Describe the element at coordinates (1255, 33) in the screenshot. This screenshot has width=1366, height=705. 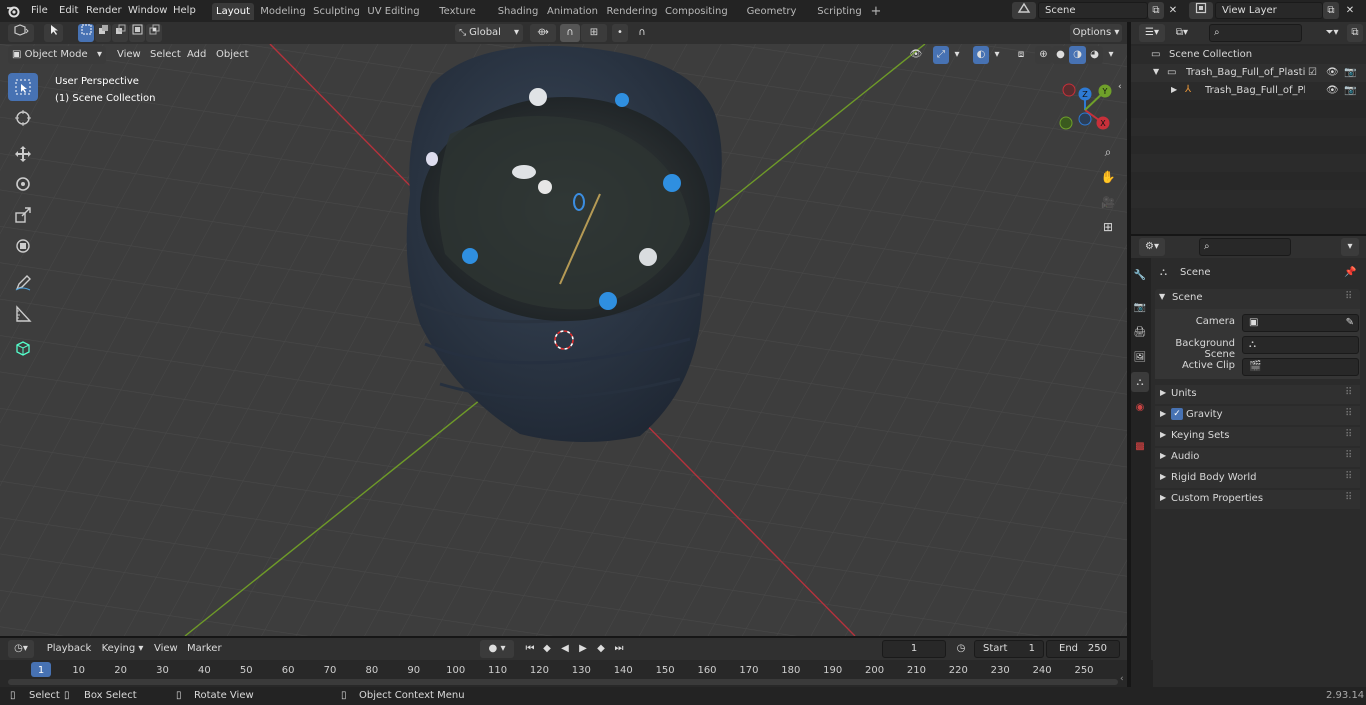
I see `outliner-search-input: ⌕` at that location.